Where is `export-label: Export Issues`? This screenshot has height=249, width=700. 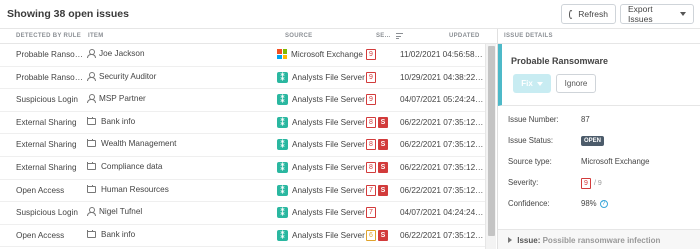
export-label: Export Issues is located at coordinates (640, 14).